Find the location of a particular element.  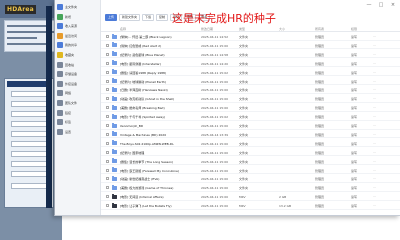

column-date: 修改日期 is located at coordinates (207, 29).